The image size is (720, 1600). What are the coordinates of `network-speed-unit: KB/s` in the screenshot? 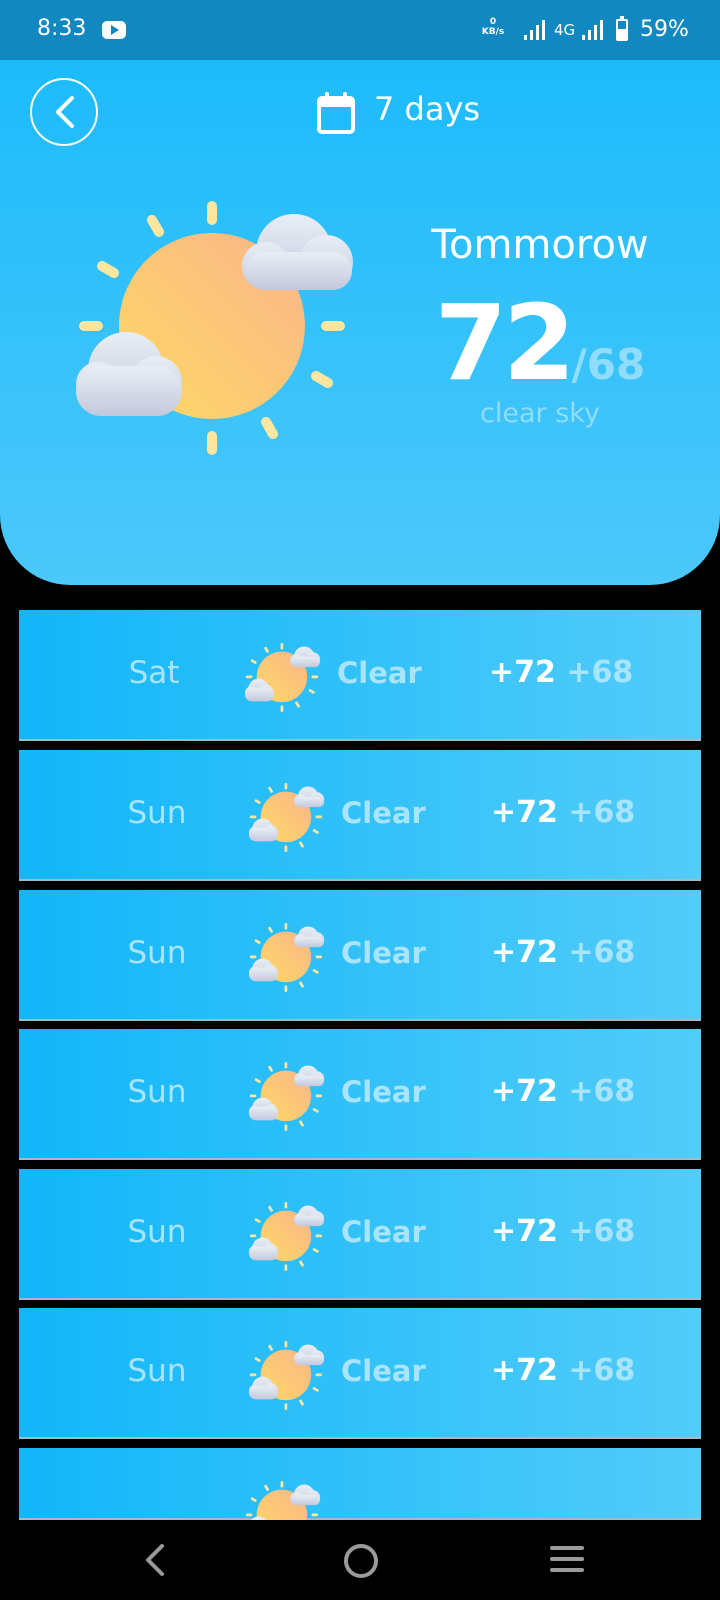 It's located at (493, 32).